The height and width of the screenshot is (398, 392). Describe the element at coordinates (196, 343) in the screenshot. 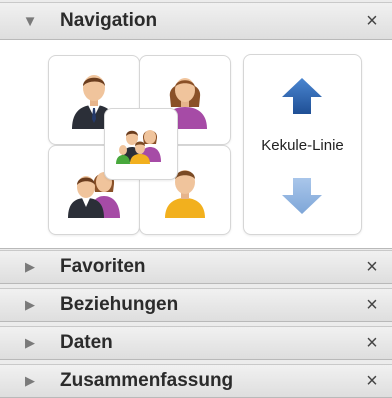

I see `section-header-daten: ▶ Daten ×` at that location.